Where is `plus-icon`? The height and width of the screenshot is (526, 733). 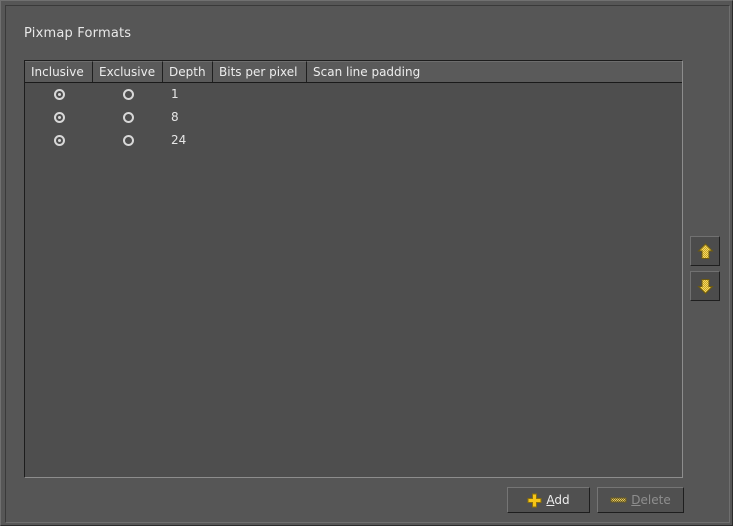
plus-icon is located at coordinates (534, 500).